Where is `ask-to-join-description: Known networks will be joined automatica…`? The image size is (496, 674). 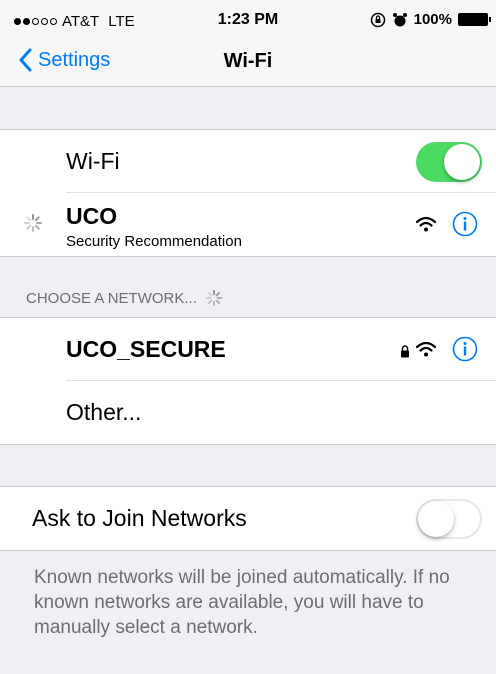
ask-to-join-description: Known networks will be joined automatica… is located at coordinates (242, 602).